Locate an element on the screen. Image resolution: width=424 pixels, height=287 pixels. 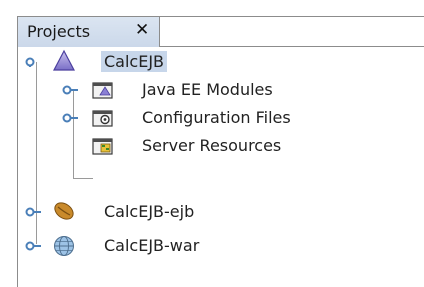
modules-folder-icon is located at coordinates (102, 90).